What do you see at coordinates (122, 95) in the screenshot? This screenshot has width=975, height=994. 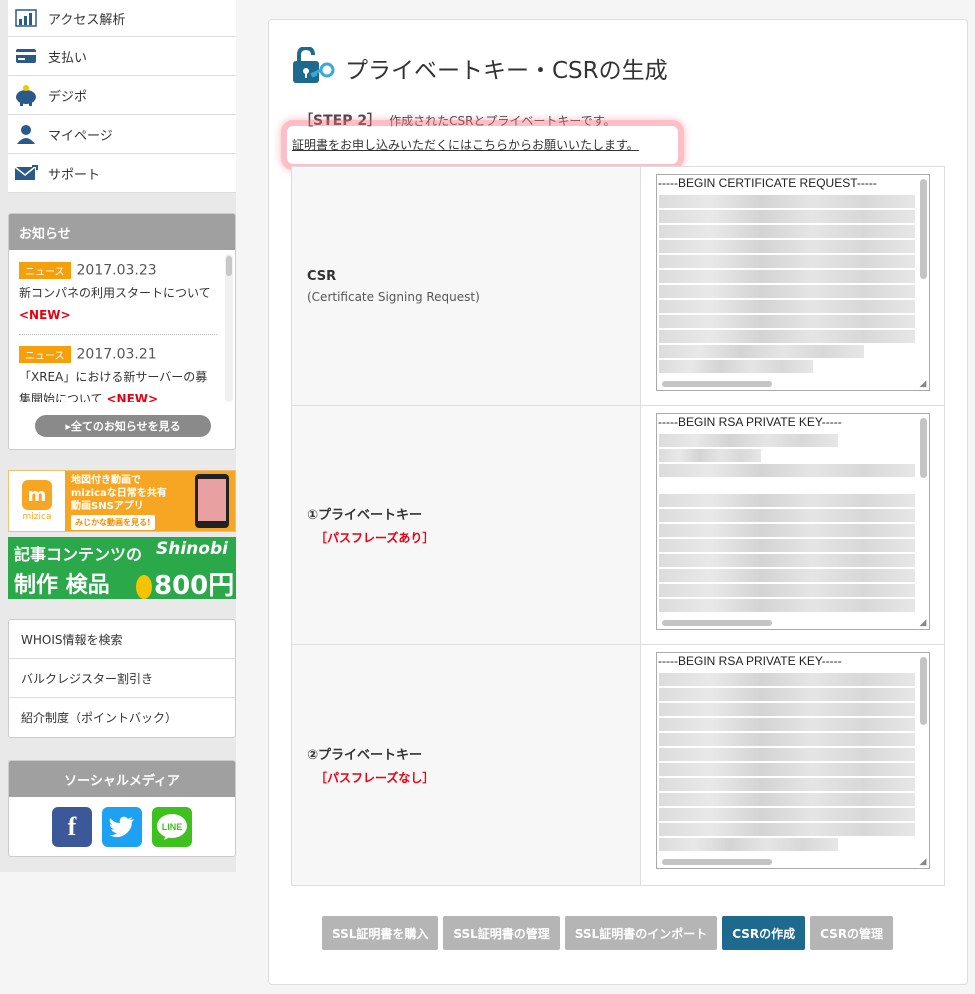 I see `sidebar-item-digipo: デジポ` at bounding box center [122, 95].